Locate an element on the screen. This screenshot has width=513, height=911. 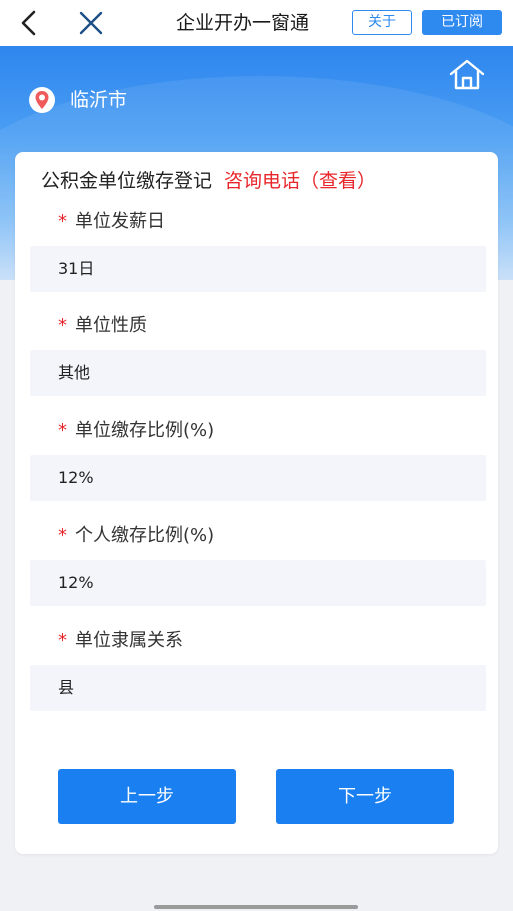
field-label-text: 单位隶属关系 is located at coordinates (129, 640).